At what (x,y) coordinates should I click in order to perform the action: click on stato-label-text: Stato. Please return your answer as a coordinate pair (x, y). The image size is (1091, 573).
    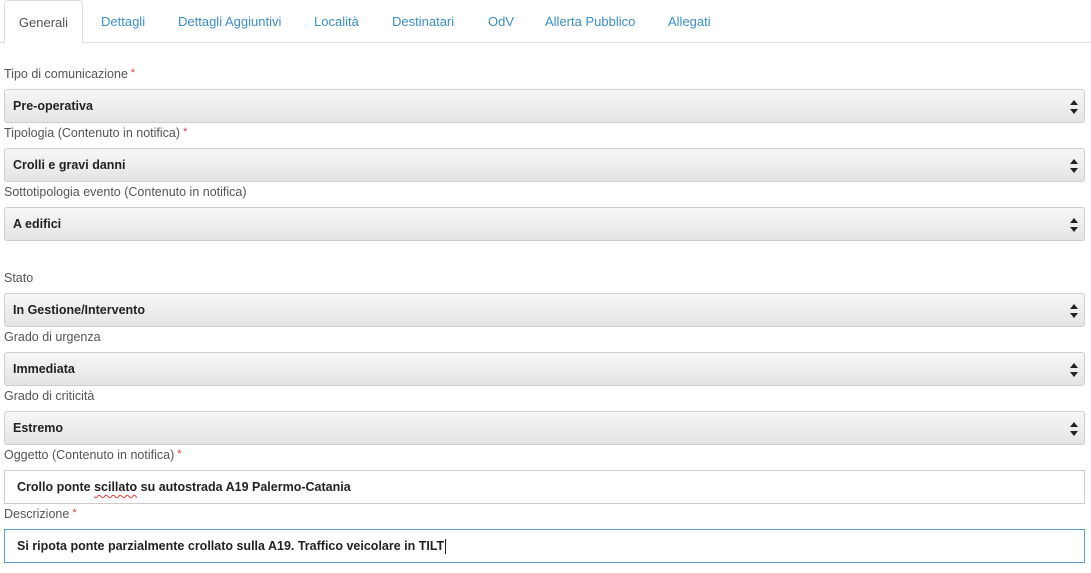
    Looking at the image, I should click on (19, 278).